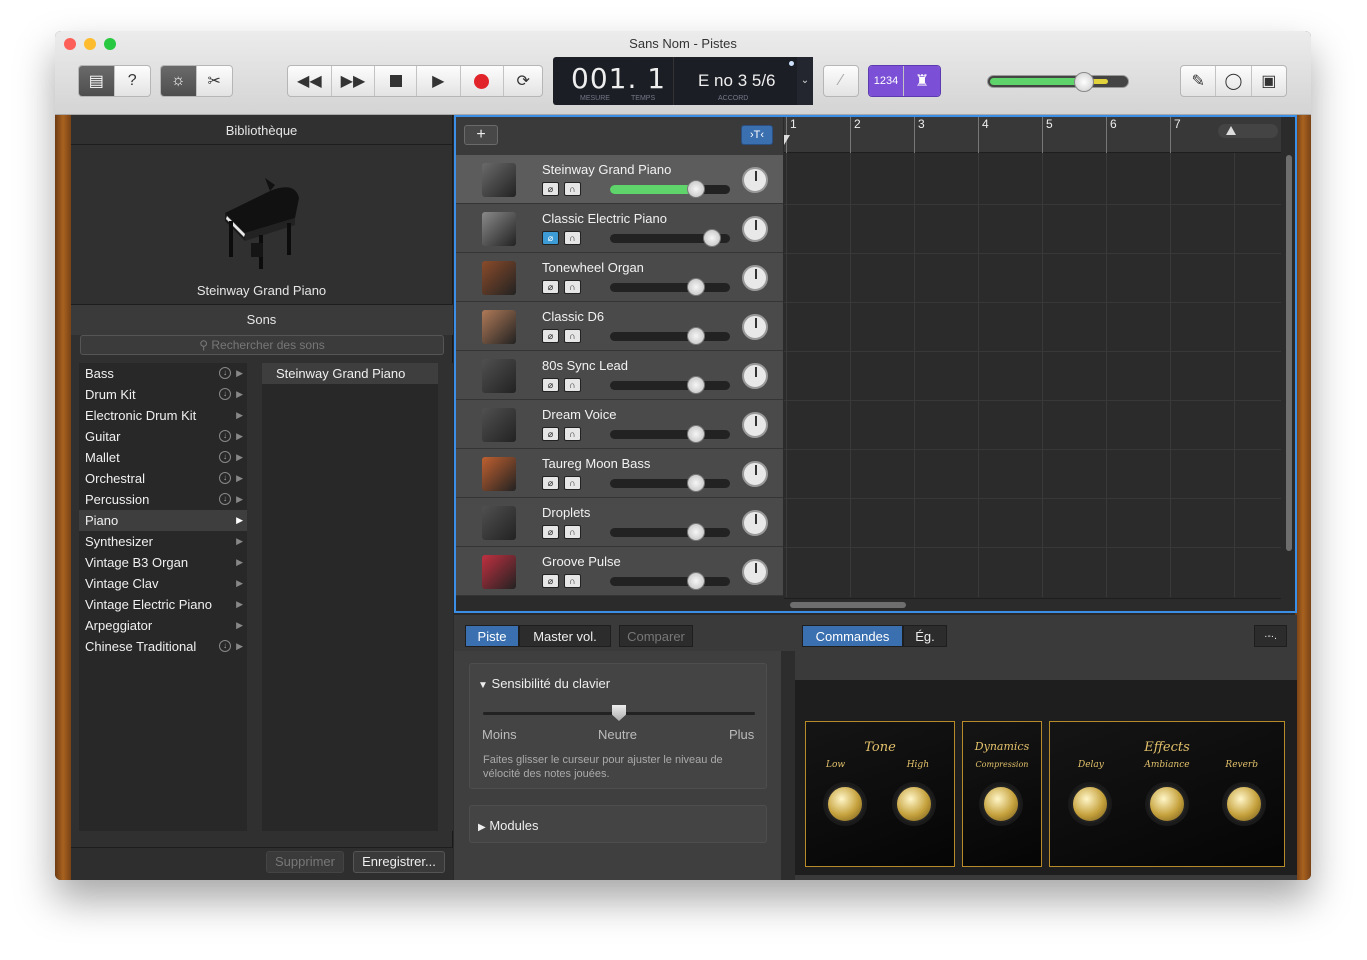  What do you see at coordinates (852, 636) in the screenshot?
I see `tab-controls: Commandes` at bounding box center [852, 636].